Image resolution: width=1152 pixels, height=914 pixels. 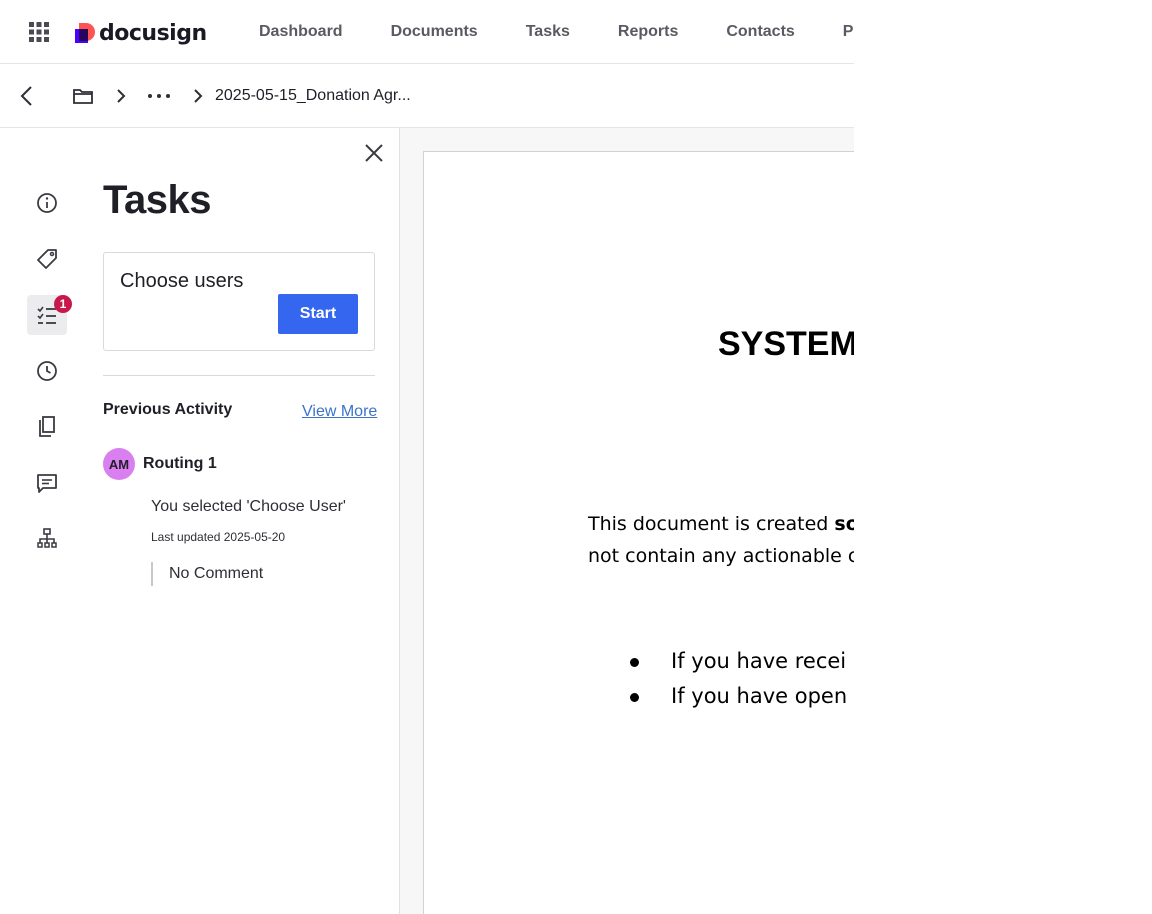 What do you see at coordinates (28, 96) in the screenshot?
I see `chevron-left-icon` at bounding box center [28, 96].